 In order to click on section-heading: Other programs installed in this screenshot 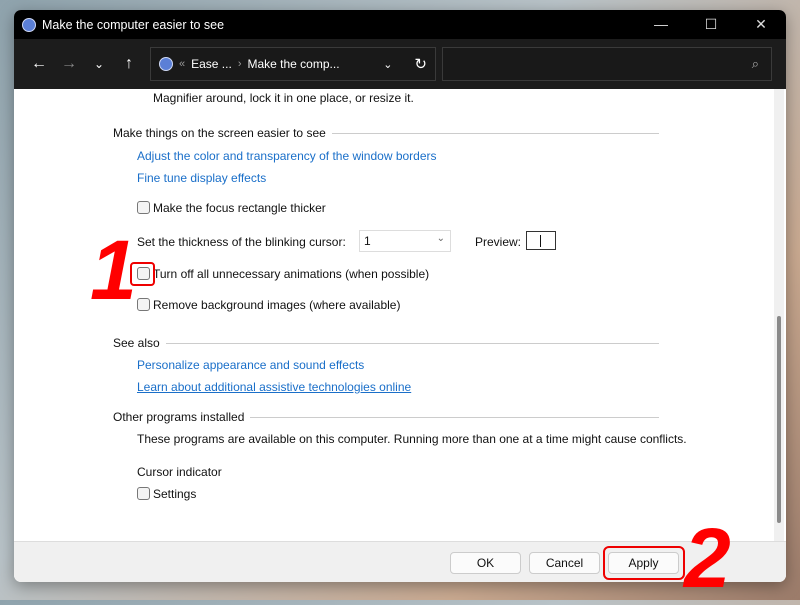, I will do `click(179, 417)`.